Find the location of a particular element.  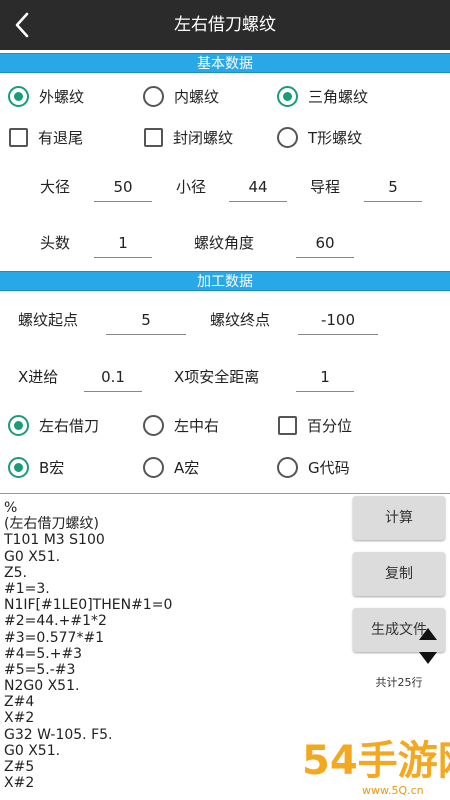

radio-g-code: G代码 is located at coordinates (313, 467).